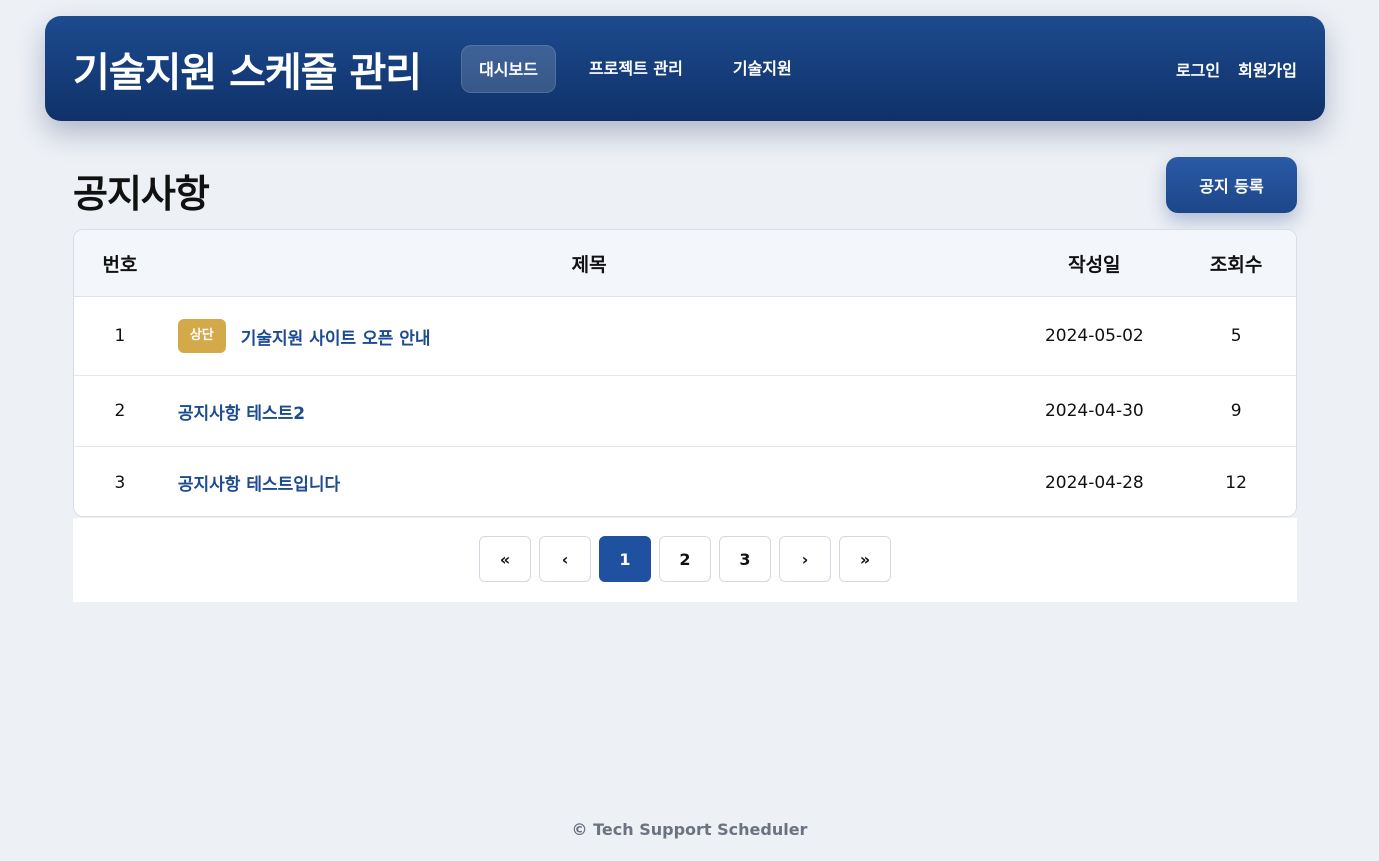  Describe the element at coordinates (201, 336) in the screenshot. I see `pinned-badge: 상단` at that location.